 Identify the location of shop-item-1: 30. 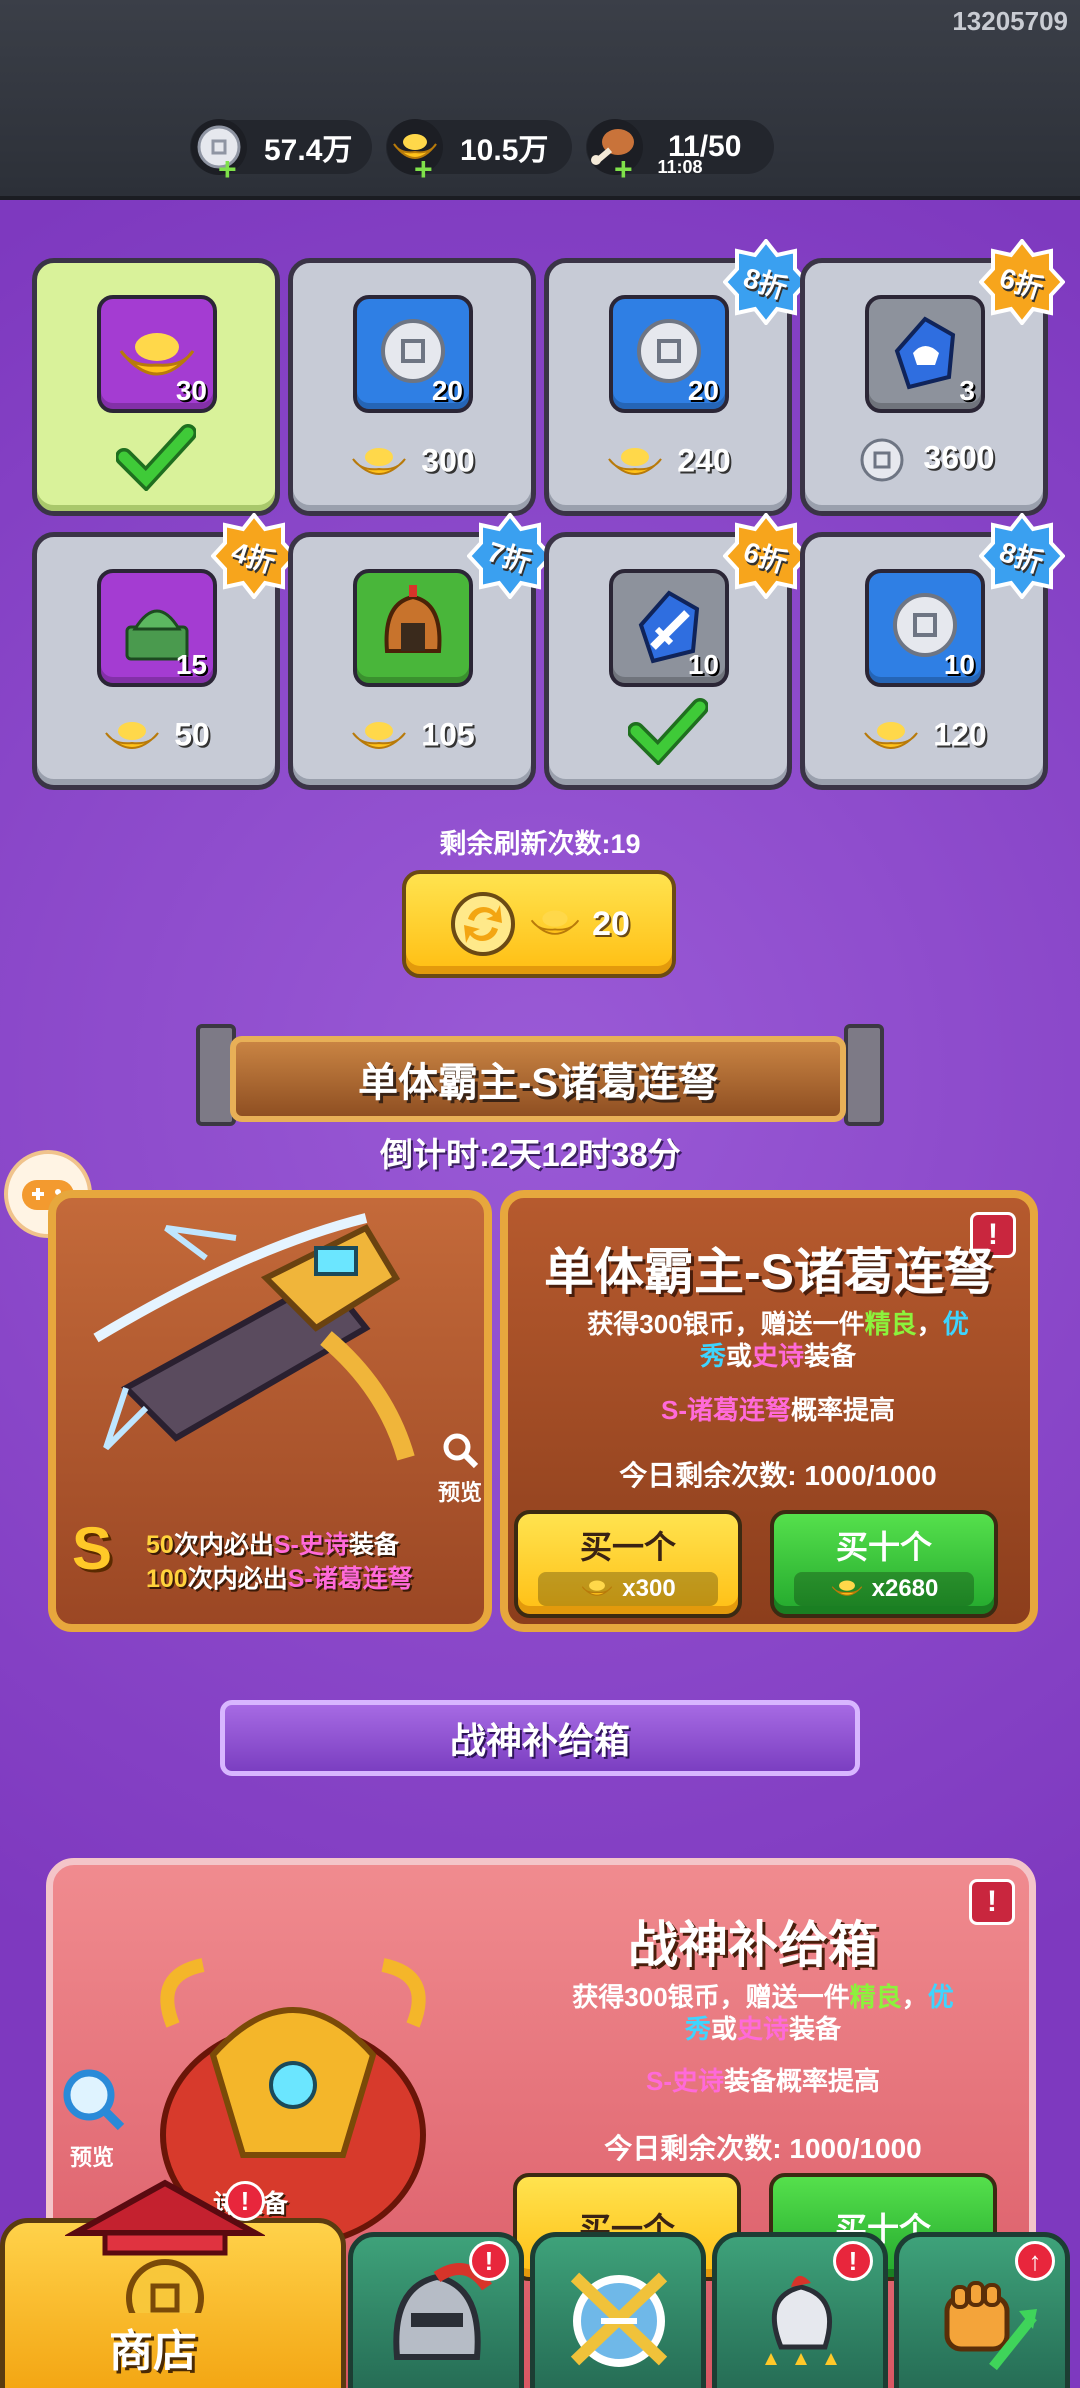
(156, 387).